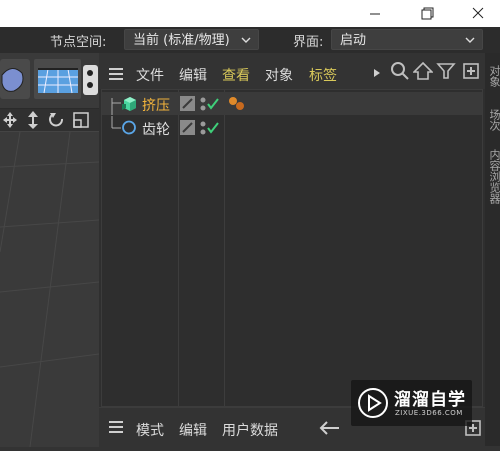 Image resolution: width=500 pixels, height=451 pixels. Describe the element at coordinates (156, 105) in the screenshot. I see `object-name: 挤压` at that location.